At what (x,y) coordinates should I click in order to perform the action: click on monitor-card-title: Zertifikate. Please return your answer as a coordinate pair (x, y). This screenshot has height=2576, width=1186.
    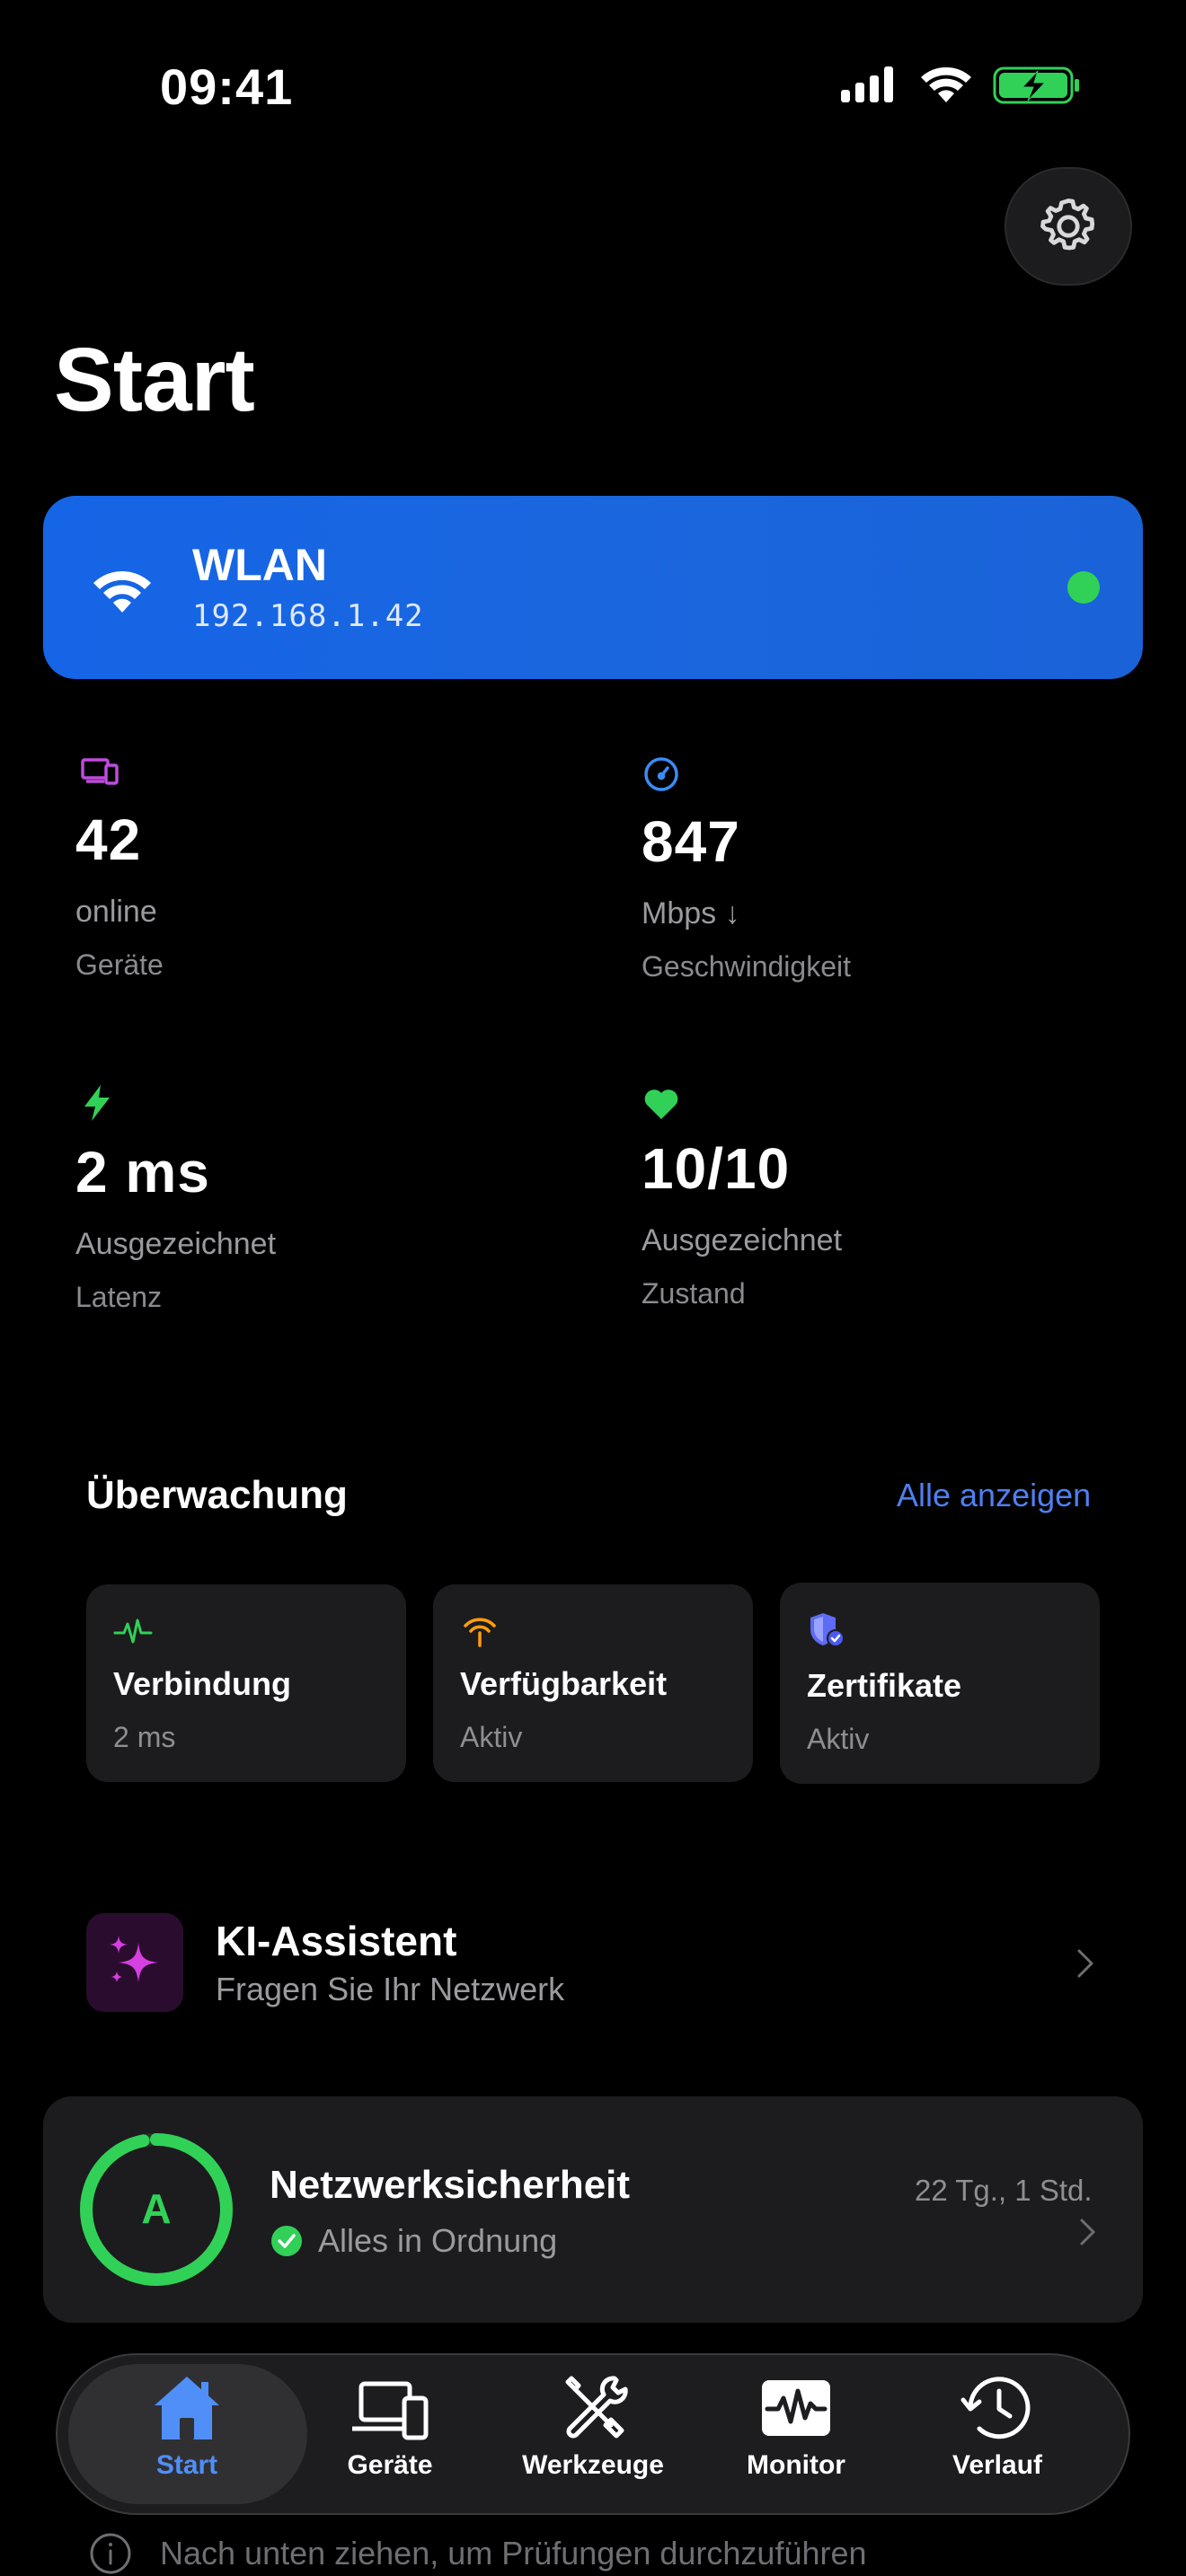
    Looking at the image, I should click on (884, 1685).